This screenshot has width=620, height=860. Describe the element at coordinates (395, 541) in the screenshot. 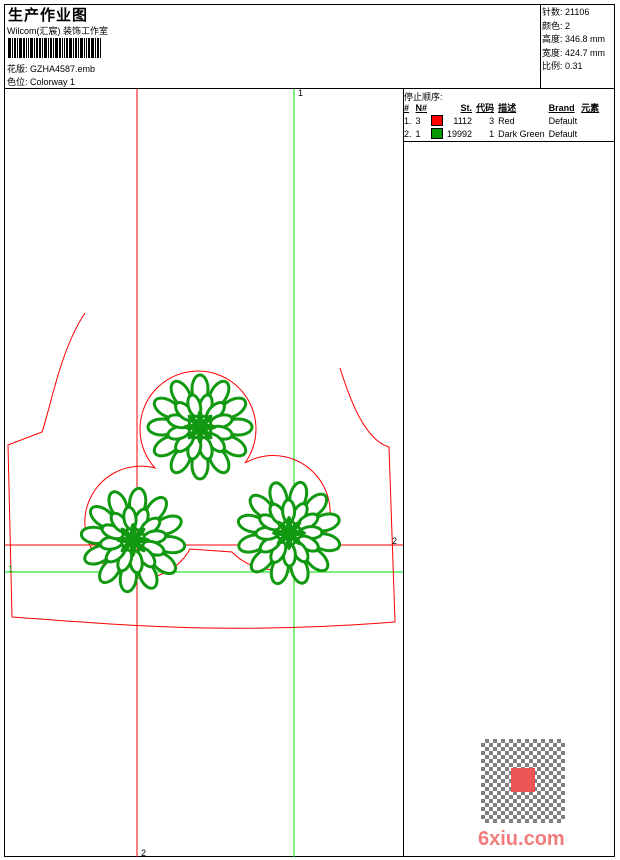

I see `guide-label-right: 2` at that location.